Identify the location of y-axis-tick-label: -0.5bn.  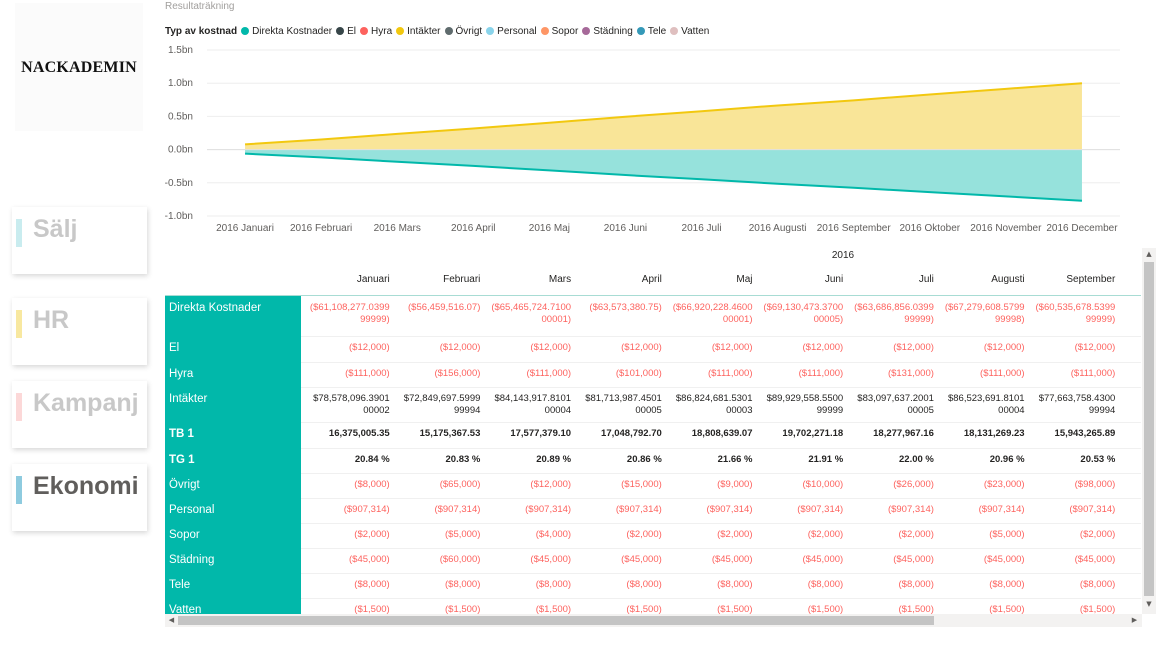
(179, 183).